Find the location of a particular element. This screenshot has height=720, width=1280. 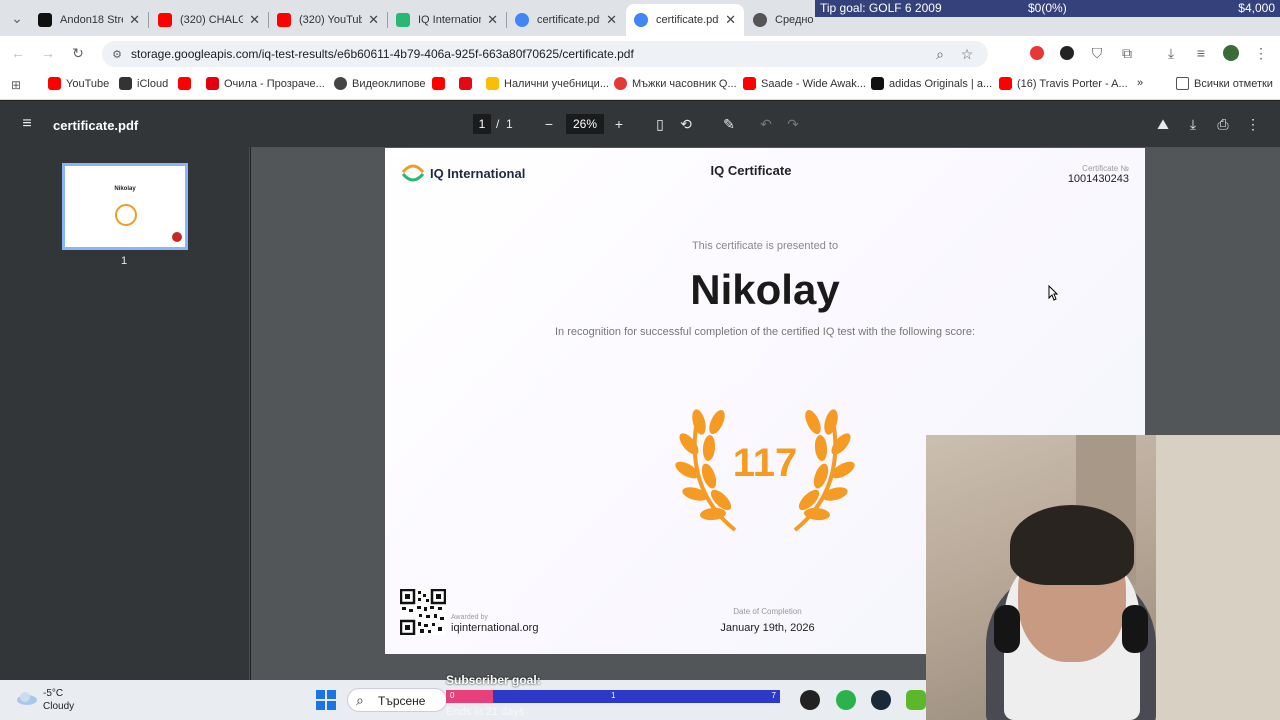

download-icon: ⤓ is located at coordinates (1193, 124).